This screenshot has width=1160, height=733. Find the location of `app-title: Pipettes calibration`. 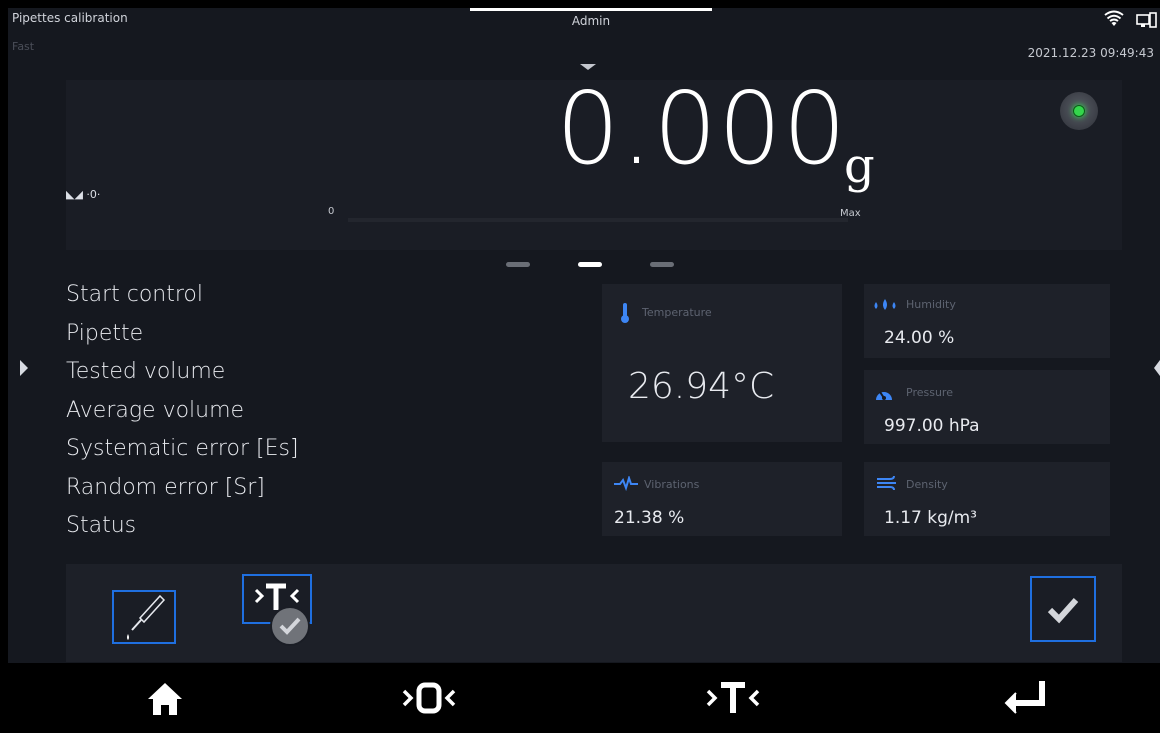

app-title: Pipettes calibration is located at coordinates (70, 18).